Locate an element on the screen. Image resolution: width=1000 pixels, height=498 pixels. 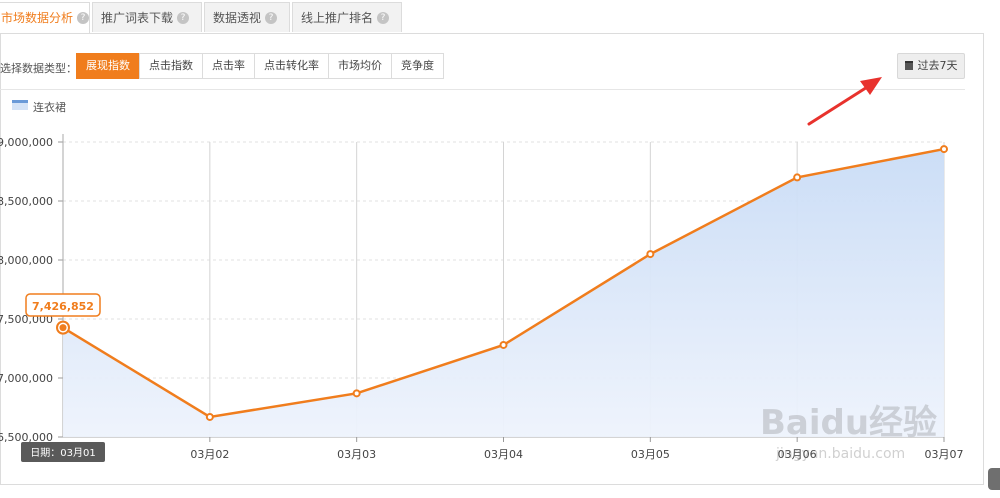
x-tick-label: 03月07 is located at coordinates (944, 454).